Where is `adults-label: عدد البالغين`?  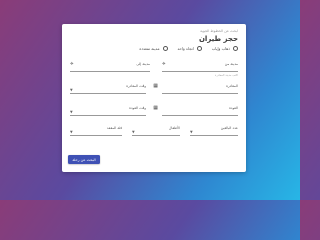
adults-label: عدد البالغين is located at coordinates (229, 128).